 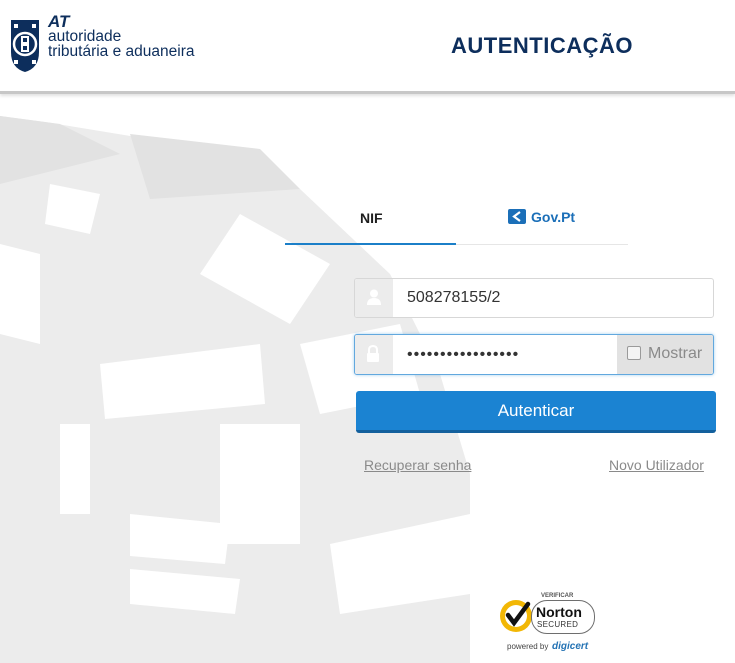 What do you see at coordinates (59, 21) in the screenshot?
I see `logo-at: AT` at bounding box center [59, 21].